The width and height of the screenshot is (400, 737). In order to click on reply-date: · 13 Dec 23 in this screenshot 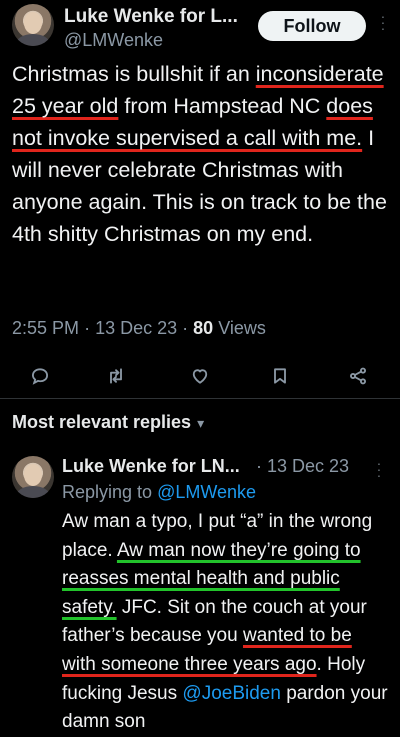, I will do `click(303, 466)`.